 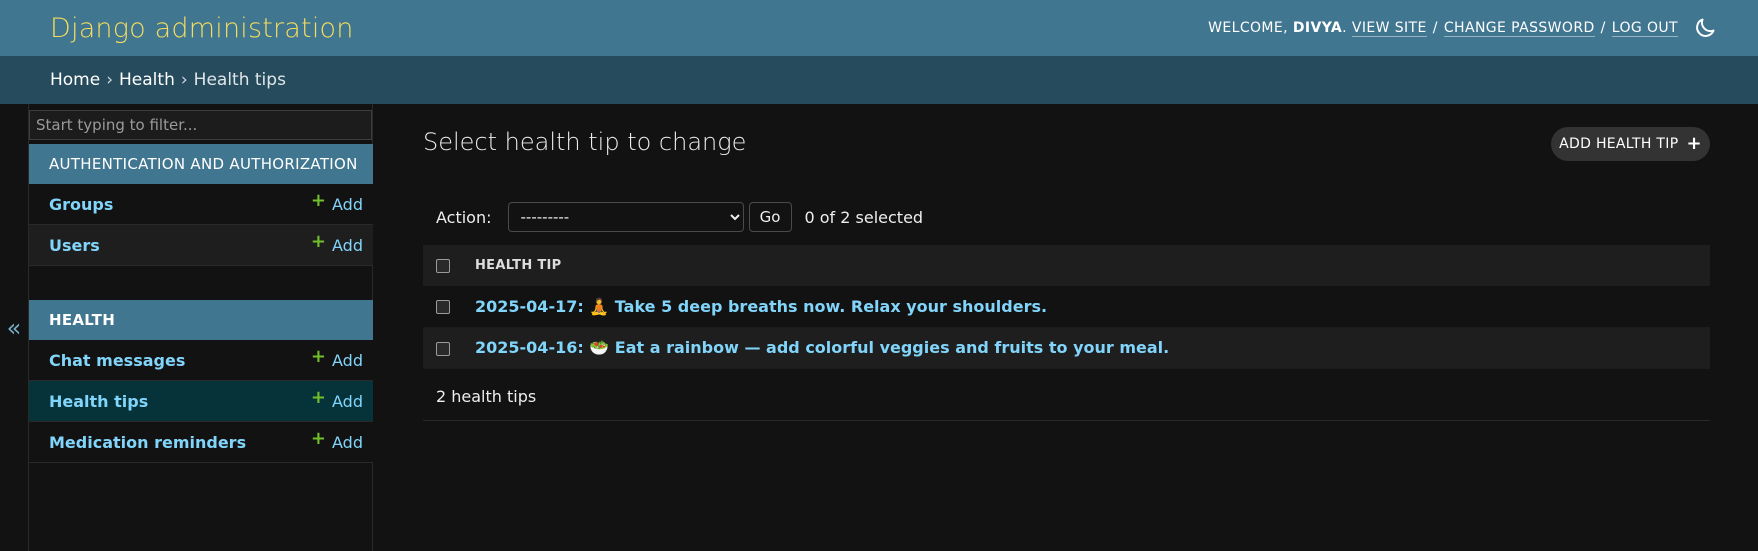 I want to click on add-medication-reminders-link: + Add, so click(x=336, y=440).